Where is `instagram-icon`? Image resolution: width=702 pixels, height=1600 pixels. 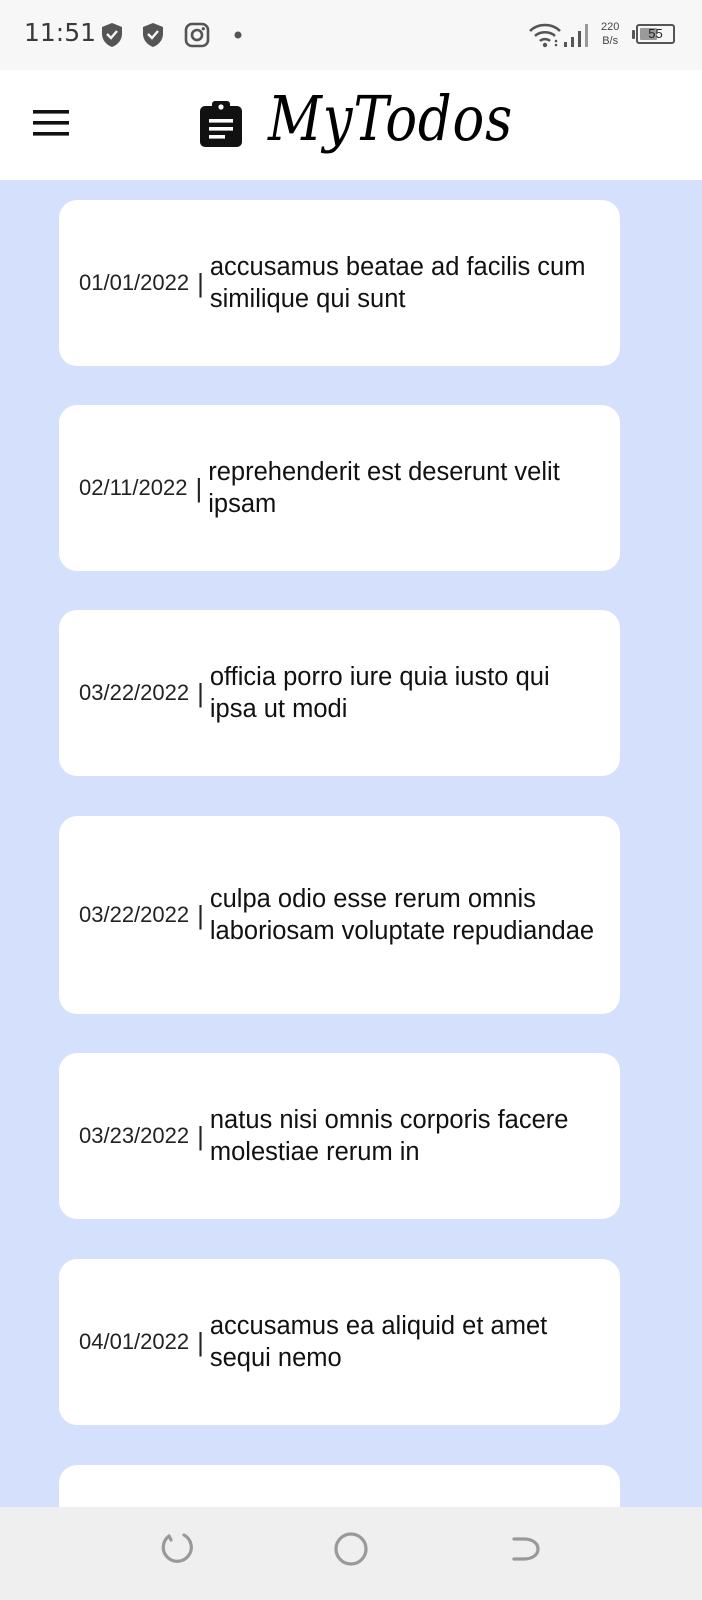
instagram-icon is located at coordinates (197, 35).